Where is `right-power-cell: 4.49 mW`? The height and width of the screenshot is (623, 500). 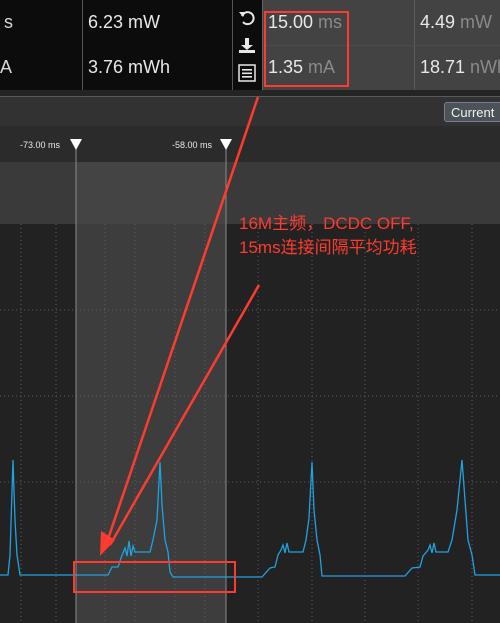
right-power-cell: 4.49 mW is located at coordinates (457, 22).